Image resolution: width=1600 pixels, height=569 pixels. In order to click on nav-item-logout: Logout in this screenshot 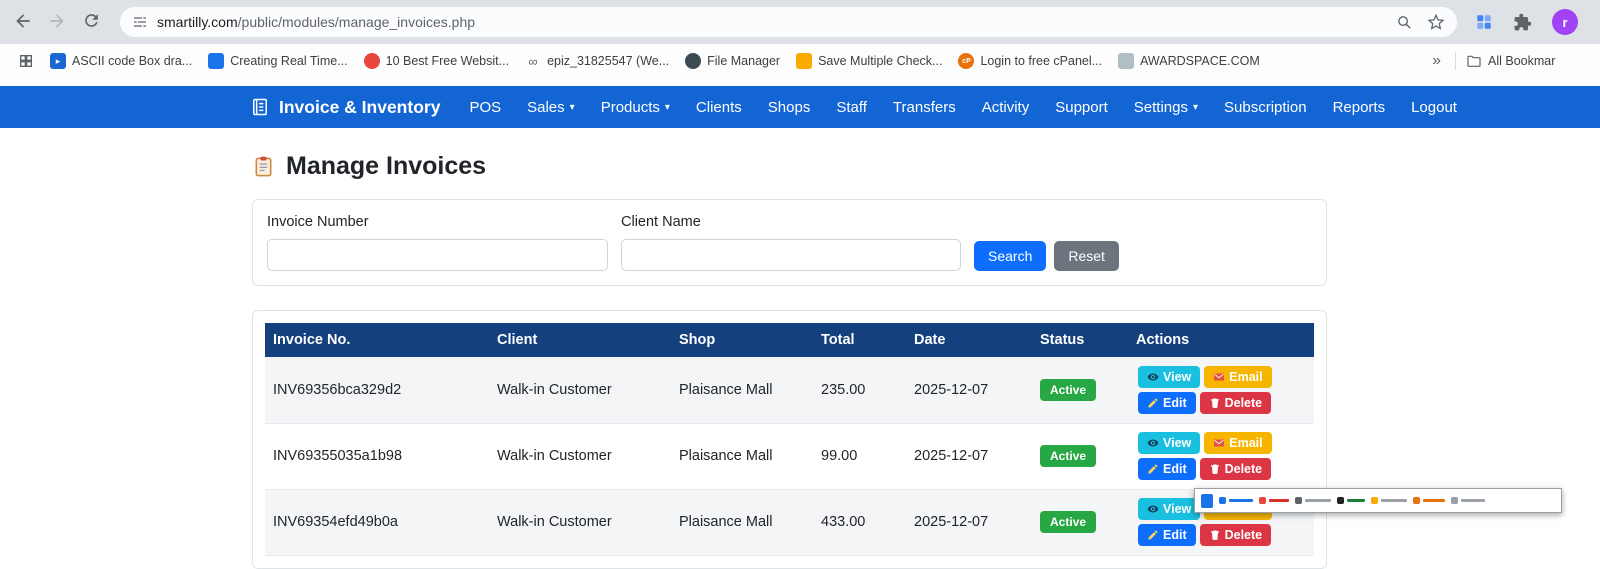, I will do `click(1434, 107)`.